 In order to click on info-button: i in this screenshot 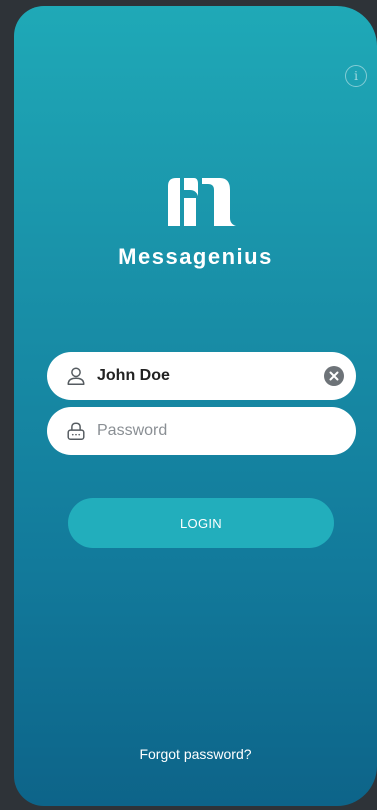, I will do `click(356, 76)`.